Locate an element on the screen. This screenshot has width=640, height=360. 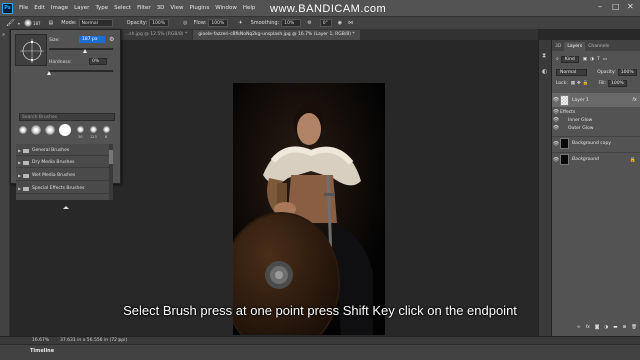
layer-name: Background copy is located at coordinates (591, 143).